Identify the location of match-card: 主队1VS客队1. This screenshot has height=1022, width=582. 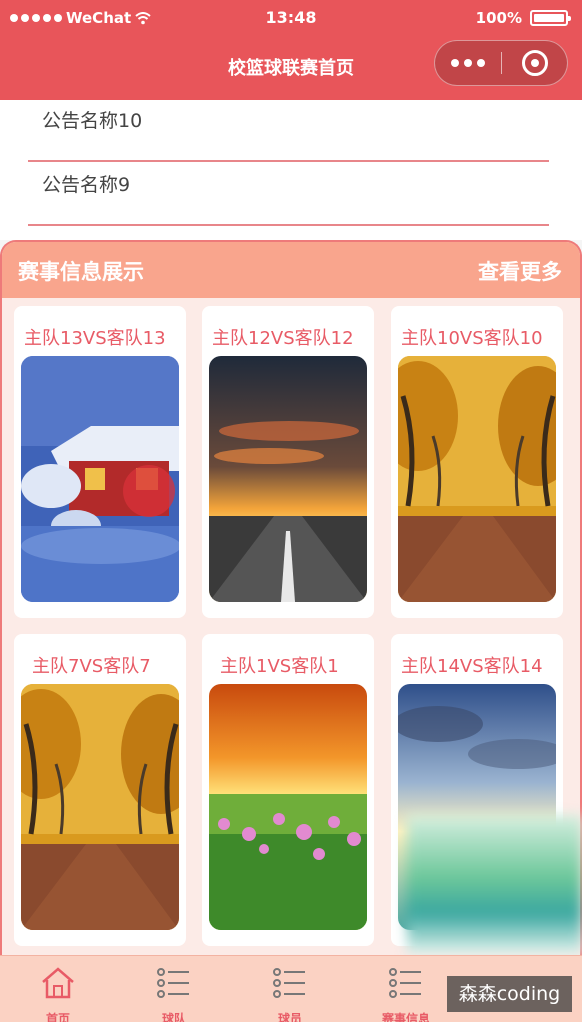
(288, 790).